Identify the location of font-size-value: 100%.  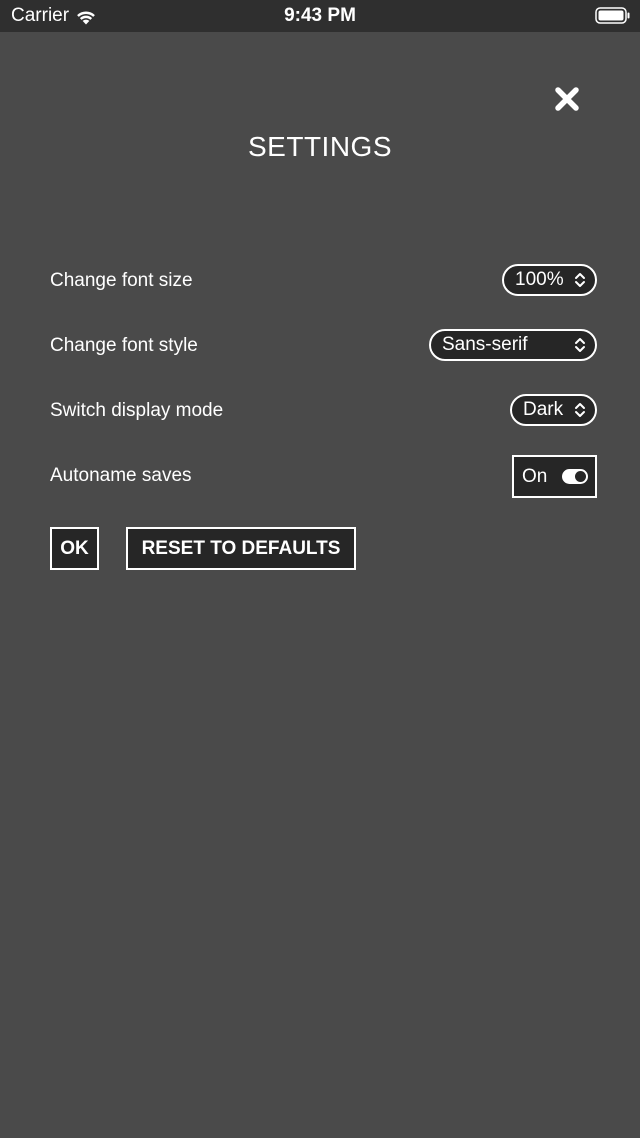
(539, 279).